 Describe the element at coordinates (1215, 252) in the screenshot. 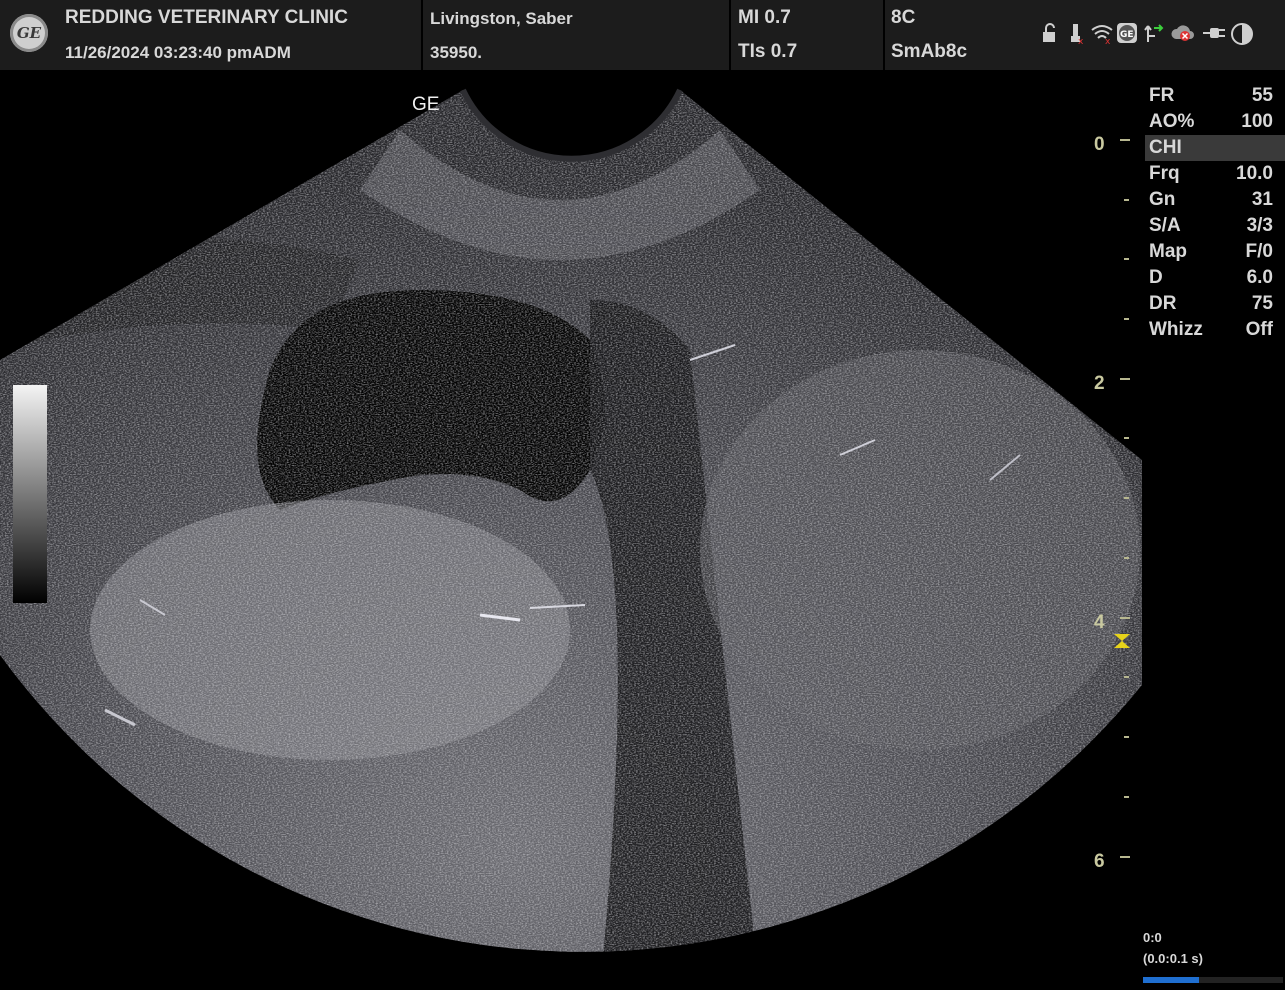

I see `param-row-map: Map F/0` at that location.